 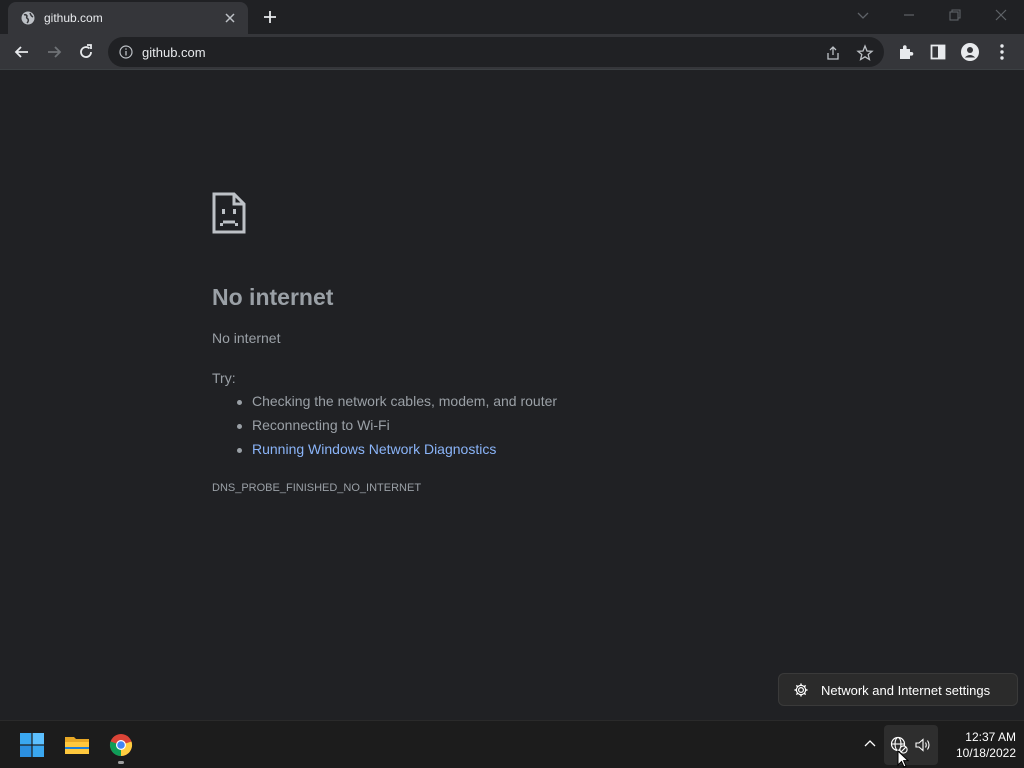 I want to click on windows-start-icon, so click(x=32, y=745).